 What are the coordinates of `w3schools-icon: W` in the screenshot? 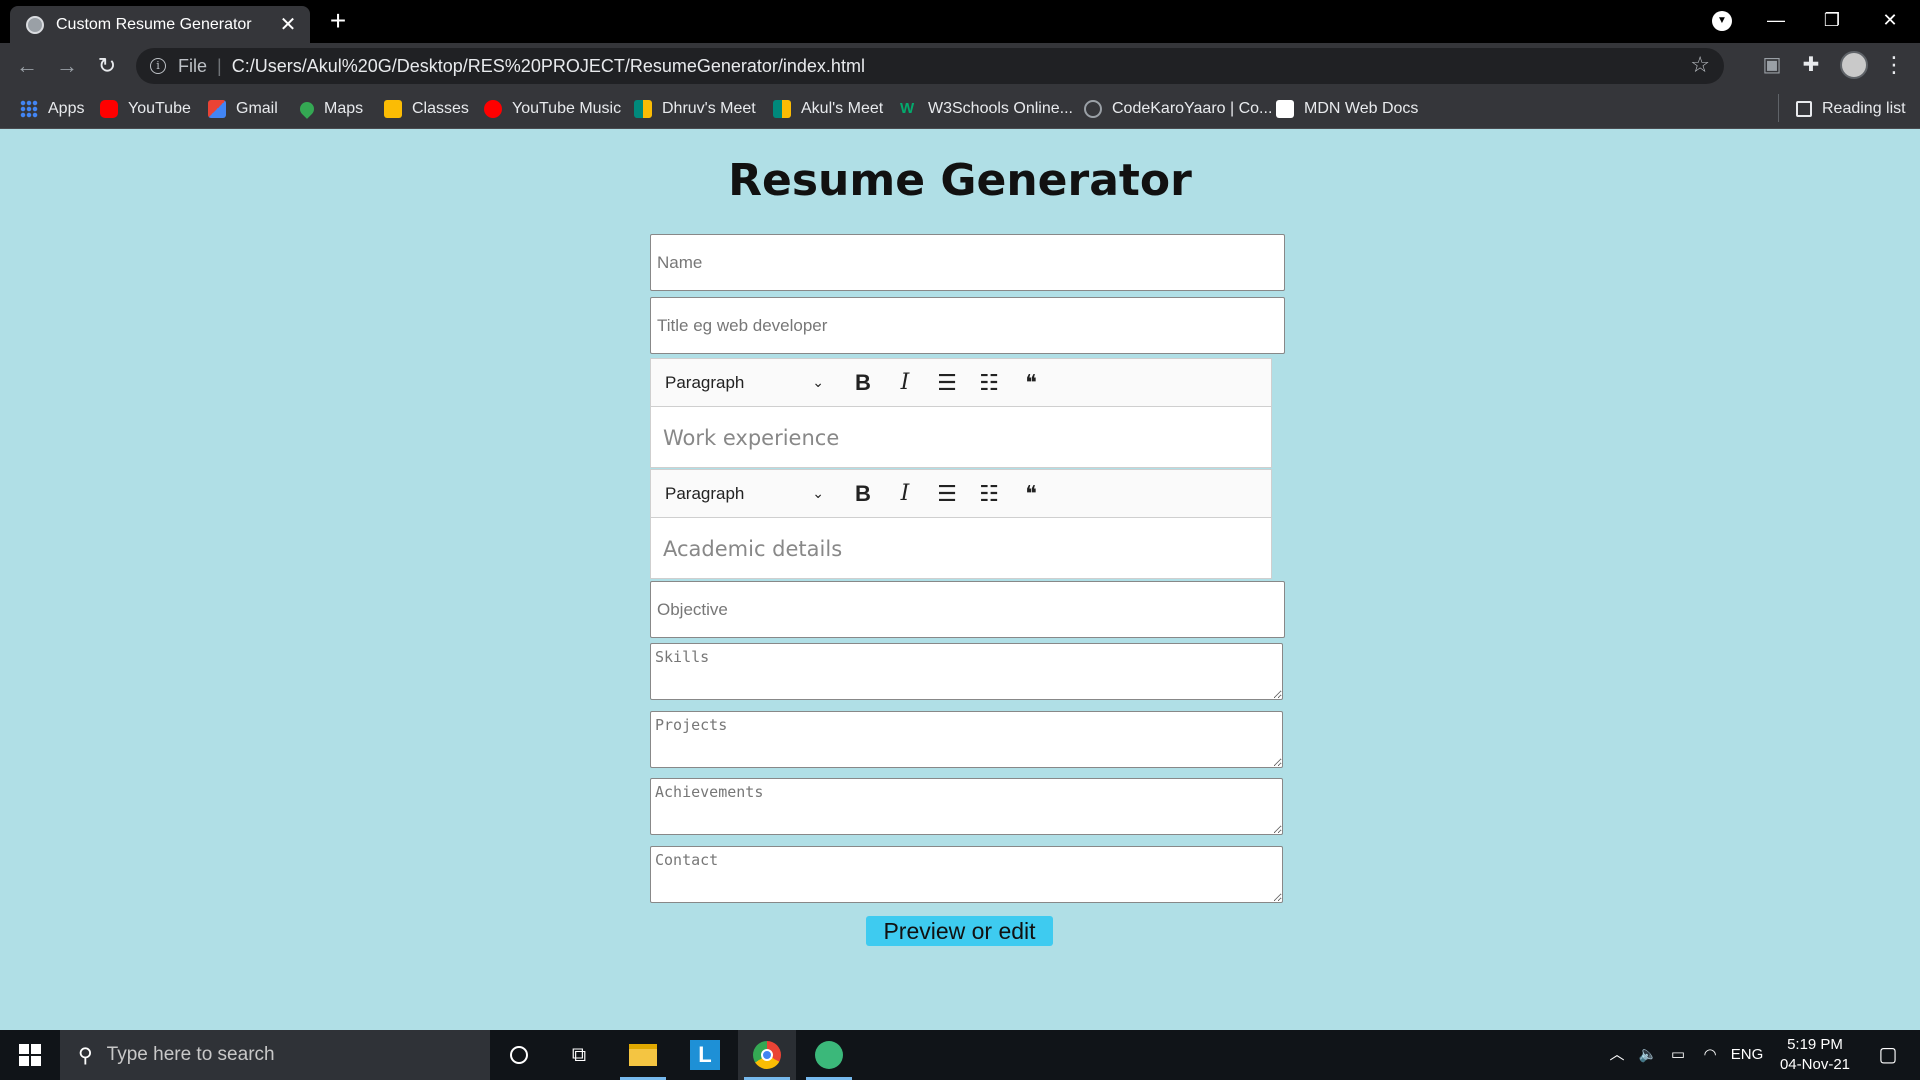 It's located at (907, 108).